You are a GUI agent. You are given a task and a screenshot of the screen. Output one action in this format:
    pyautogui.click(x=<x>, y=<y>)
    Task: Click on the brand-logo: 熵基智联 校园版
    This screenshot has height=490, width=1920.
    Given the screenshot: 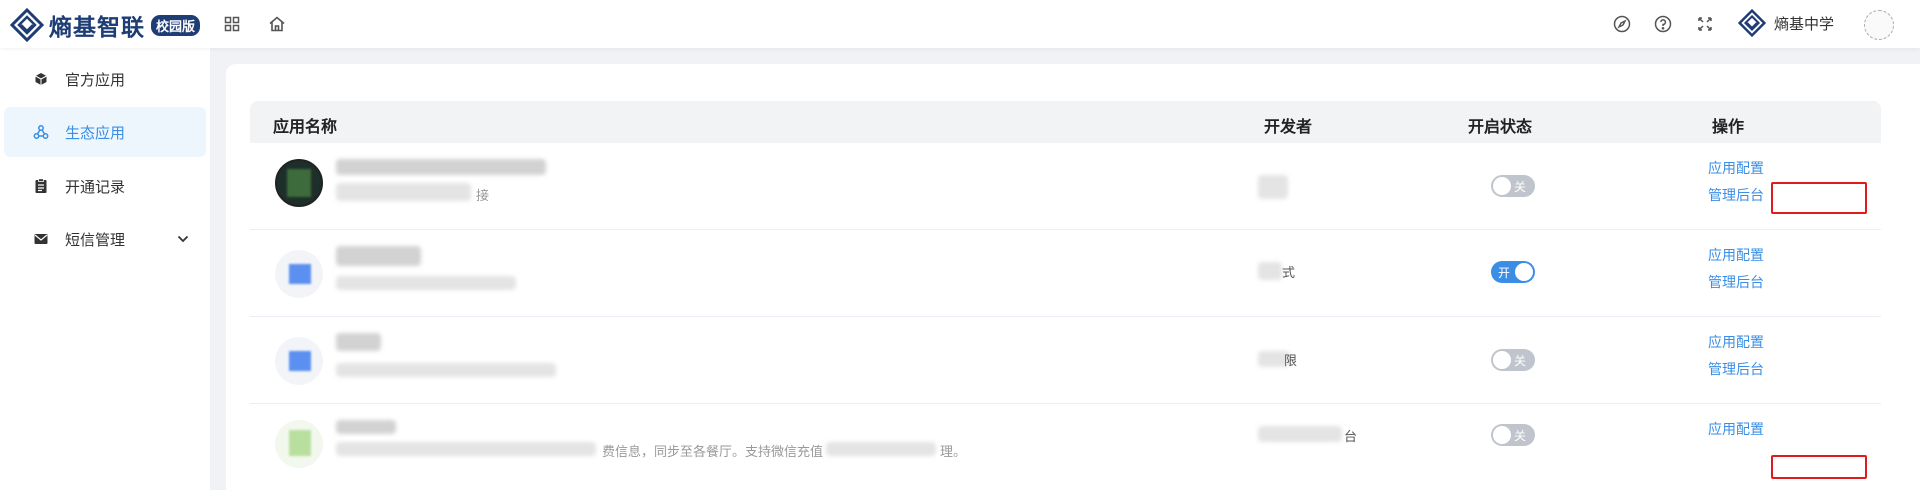 What is the action you would take?
    pyautogui.click(x=105, y=25)
    